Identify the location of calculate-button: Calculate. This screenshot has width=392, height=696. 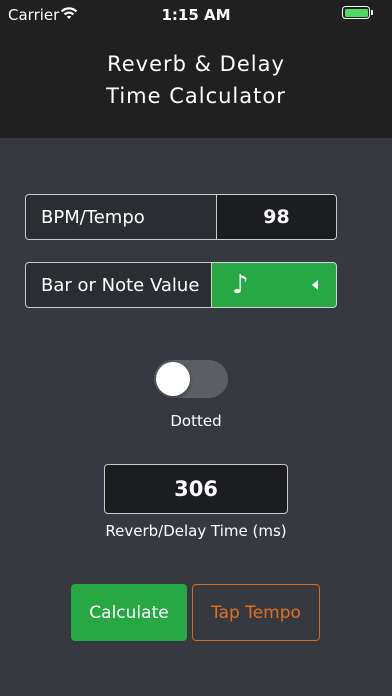
(129, 612).